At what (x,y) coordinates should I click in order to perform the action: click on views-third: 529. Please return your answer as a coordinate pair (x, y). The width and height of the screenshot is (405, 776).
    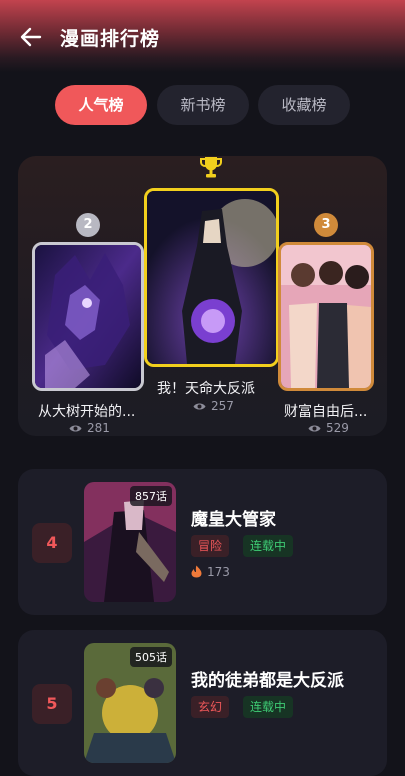
    Looking at the image, I should click on (328, 428).